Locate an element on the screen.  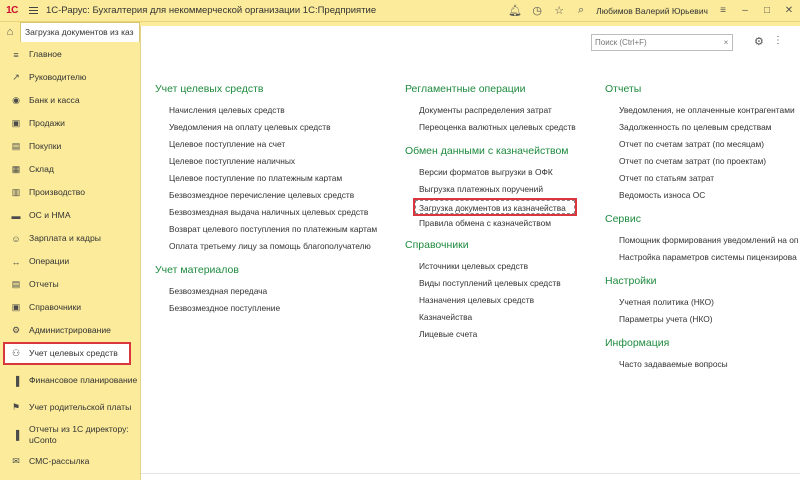
settings-gear-icon: ⚙ is located at coordinates (759, 41).